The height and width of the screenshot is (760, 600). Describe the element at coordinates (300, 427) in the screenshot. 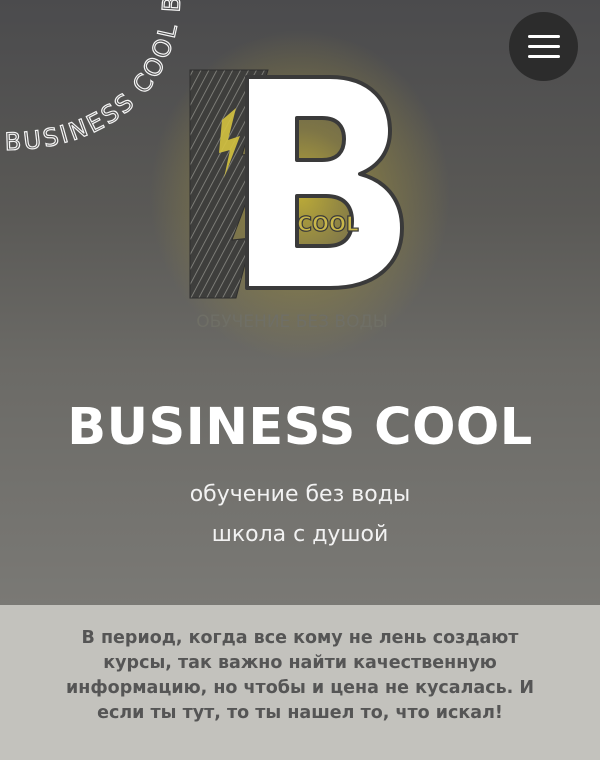

I see `page-title: BUSINESS COOL` at that location.